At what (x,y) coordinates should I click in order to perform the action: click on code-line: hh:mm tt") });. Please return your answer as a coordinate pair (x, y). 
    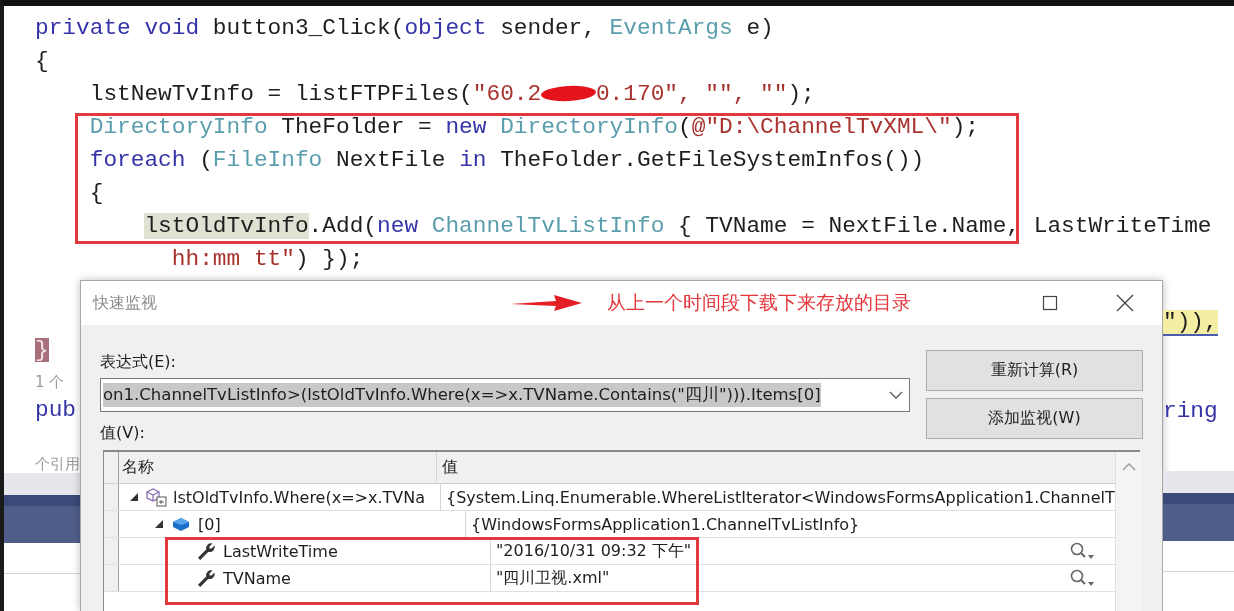
    Looking at the image, I should click on (267, 258).